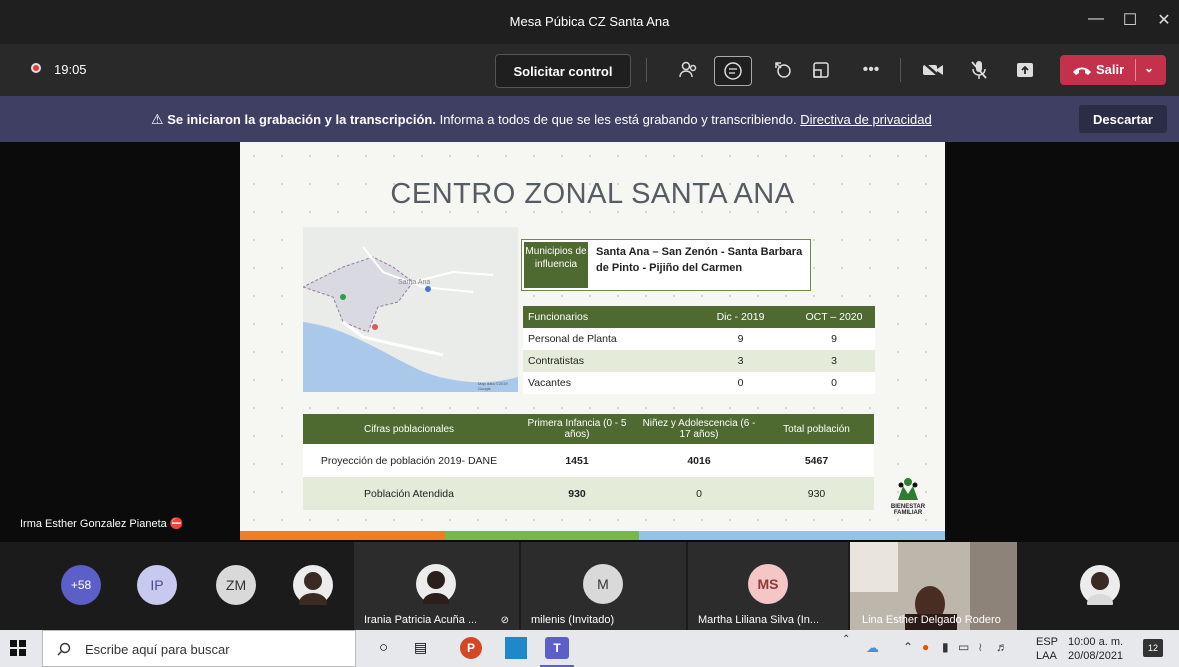 This screenshot has height=667, width=1179. I want to click on table-header: Dic - 2019, so click(740, 317).